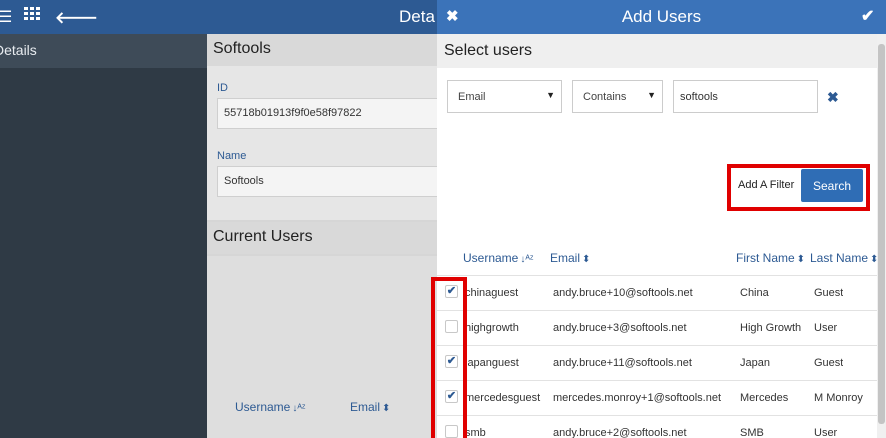 The width and height of the screenshot is (886, 438). I want to click on name-field: Softools, so click(329, 181).